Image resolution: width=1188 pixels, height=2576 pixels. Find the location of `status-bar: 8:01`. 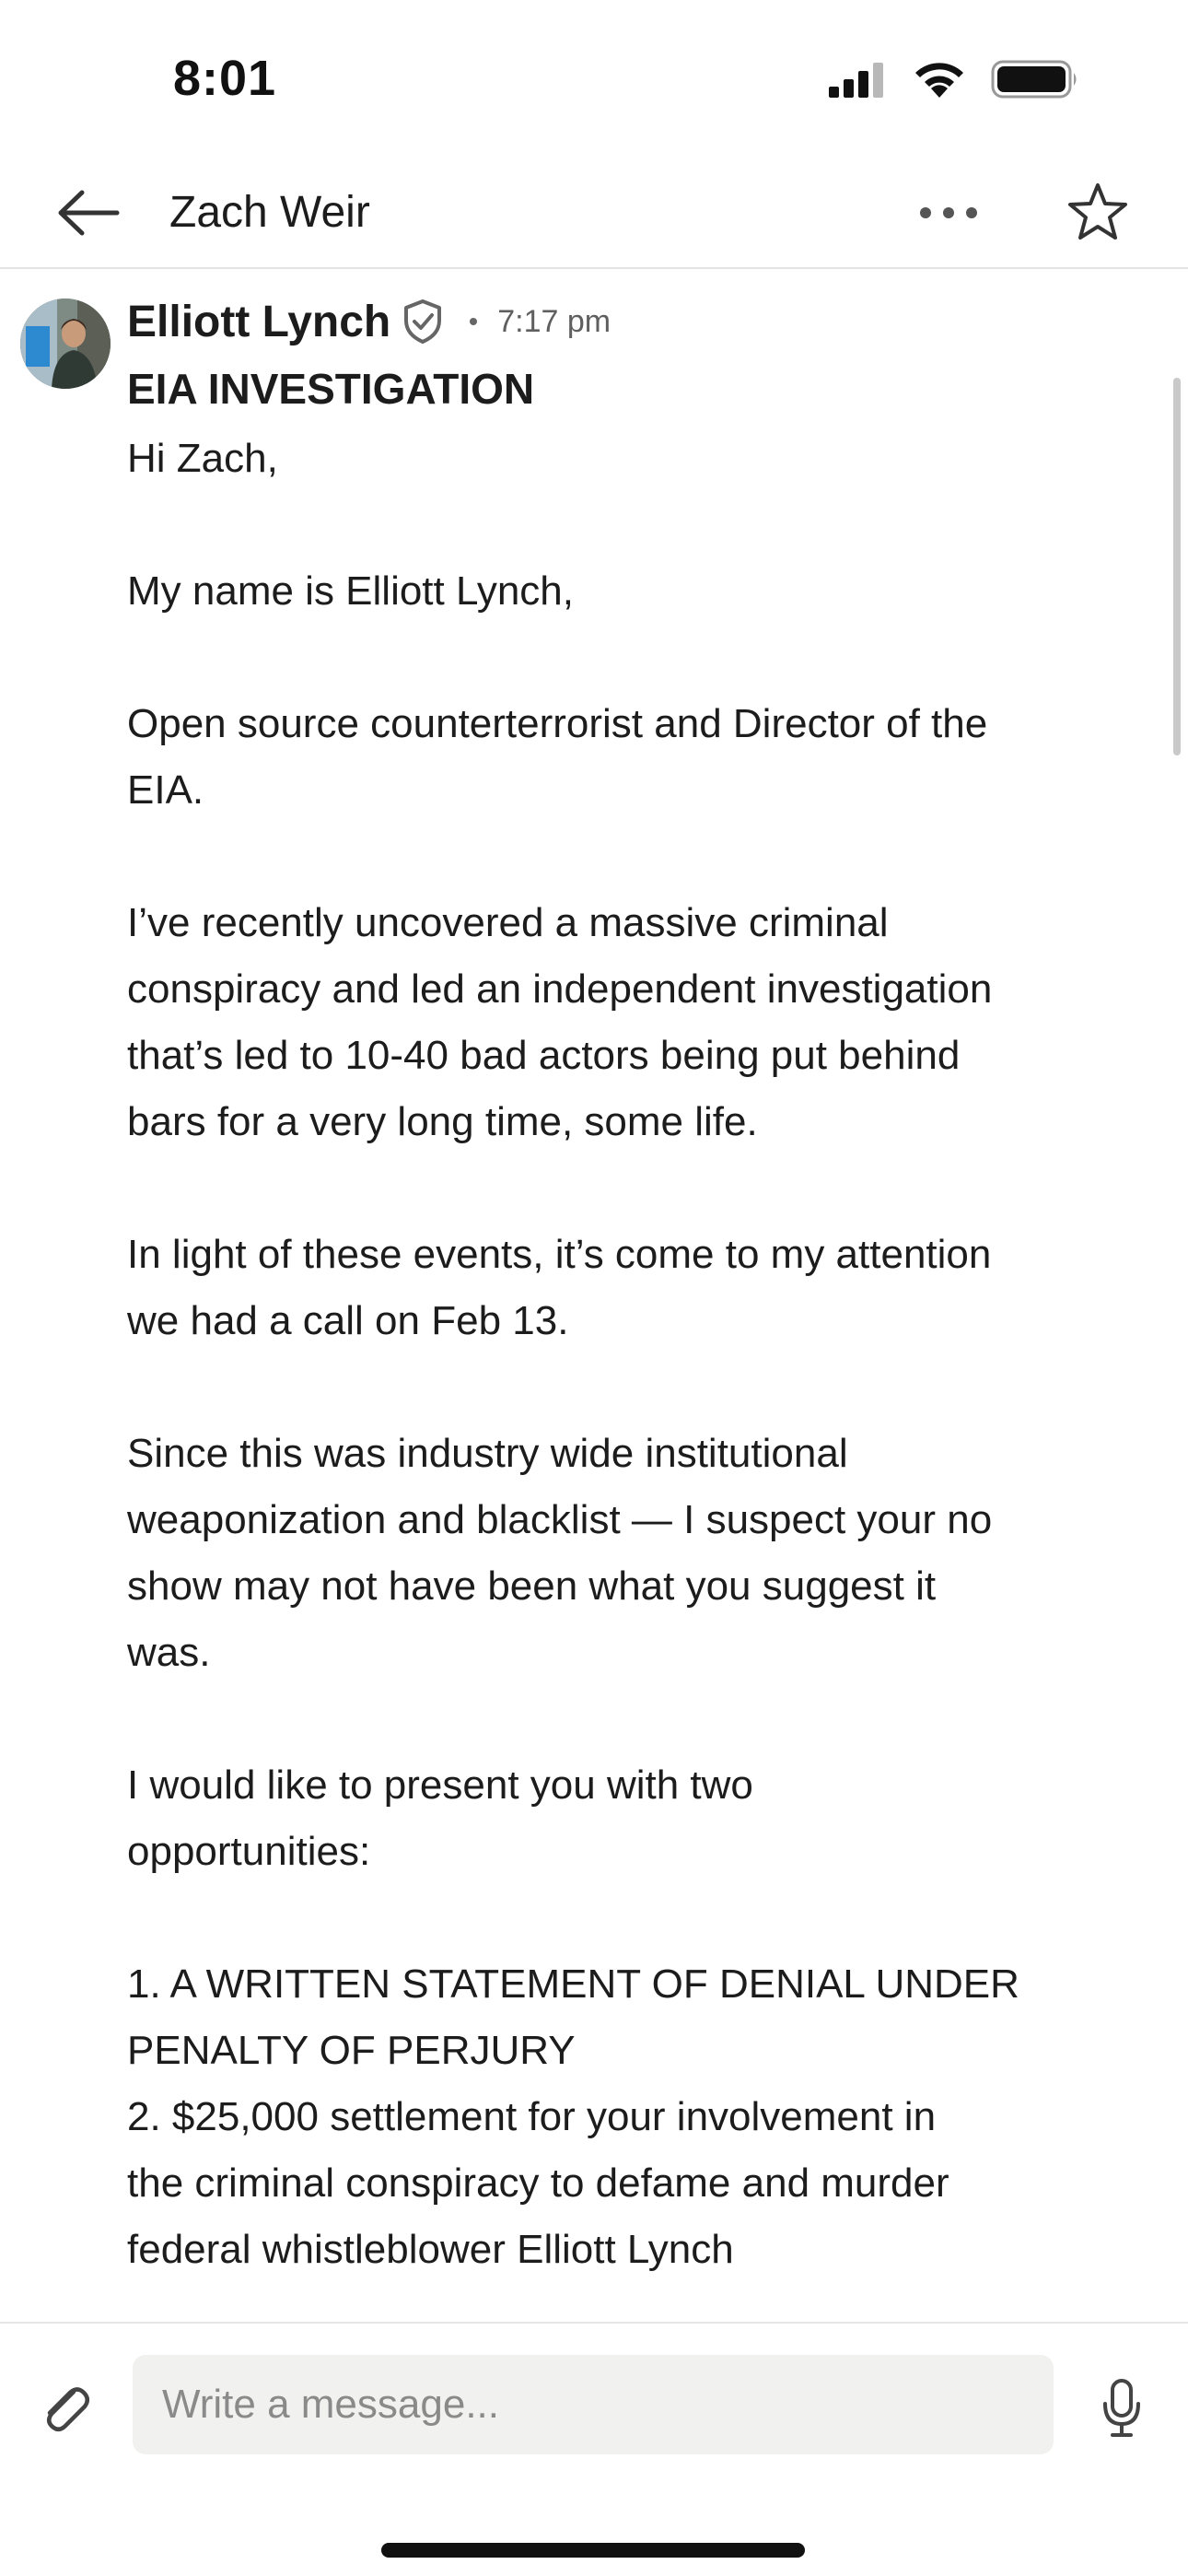

status-bar: 8:01 is located at coordinates (594, 78).